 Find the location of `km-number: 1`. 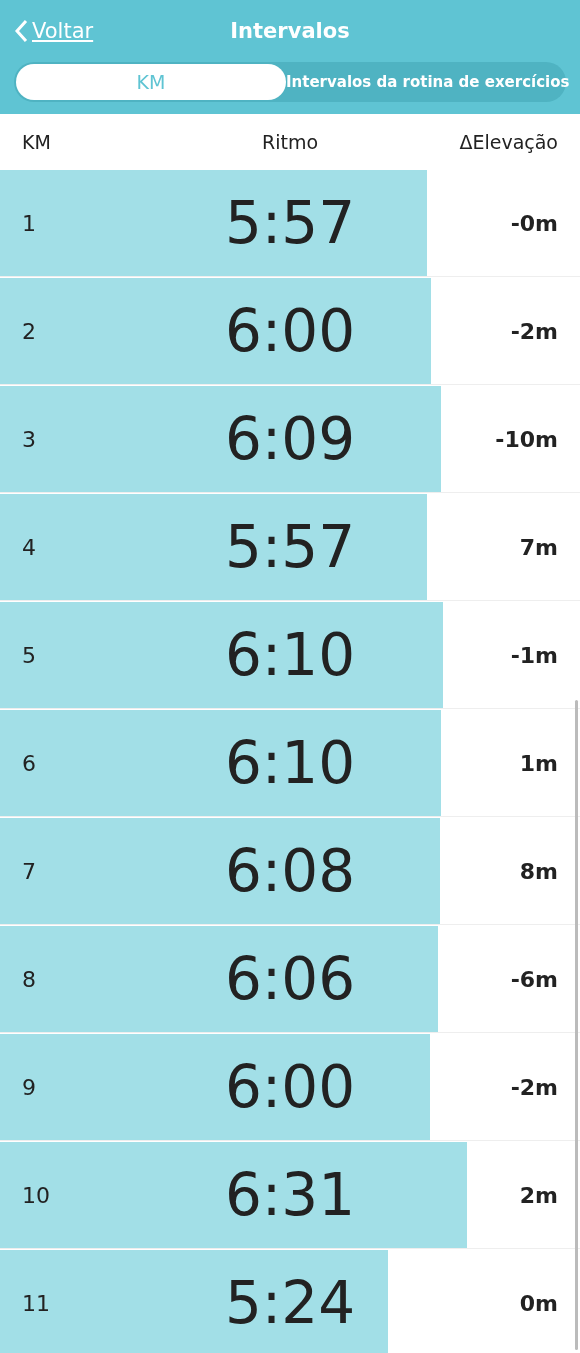

km-number: 1 is located at coordinates (29, 223).